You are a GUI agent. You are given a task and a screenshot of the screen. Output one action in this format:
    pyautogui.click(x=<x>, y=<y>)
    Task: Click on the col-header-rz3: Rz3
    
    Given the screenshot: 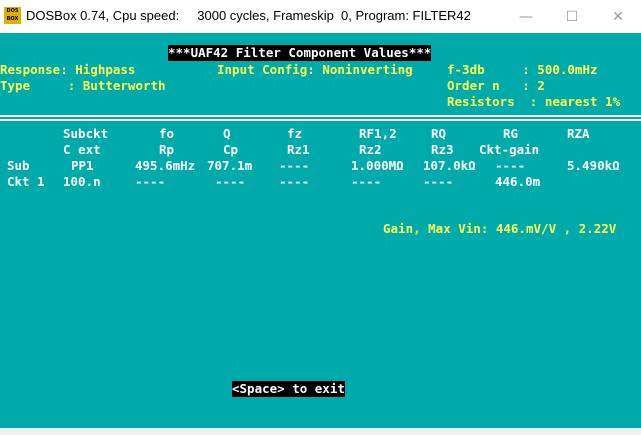 What is the action you would take?
    pyautogui.click(x=442, y=149)
    